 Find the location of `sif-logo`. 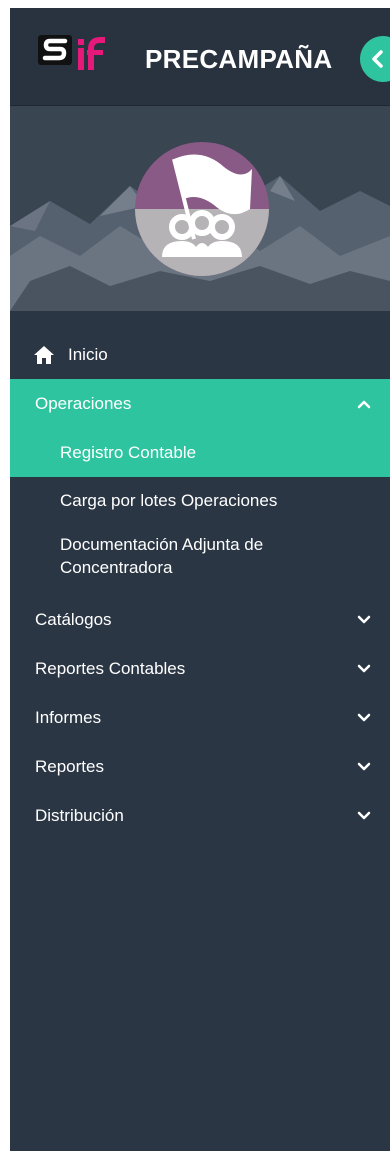

sif-logo is located at coordinates (71, 52).